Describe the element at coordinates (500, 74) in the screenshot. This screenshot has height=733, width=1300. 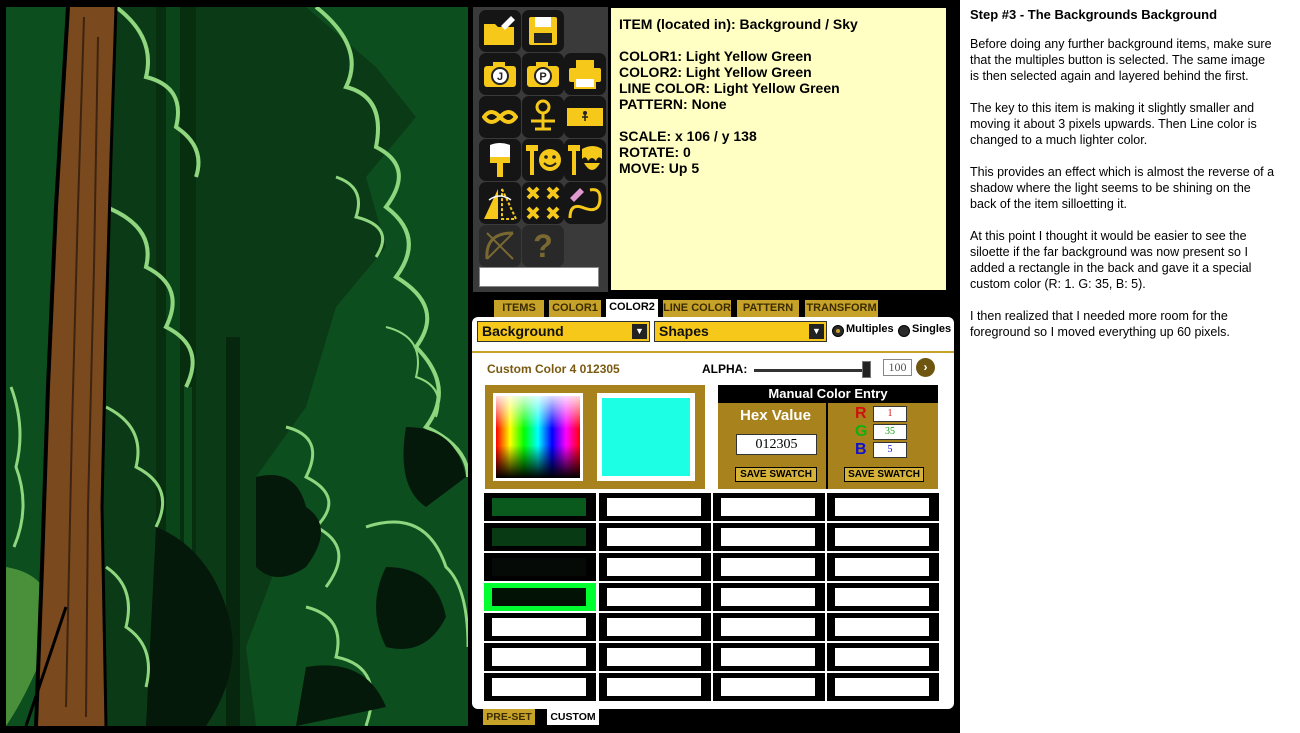
I see `jpg-camera-icon: J` at that location.